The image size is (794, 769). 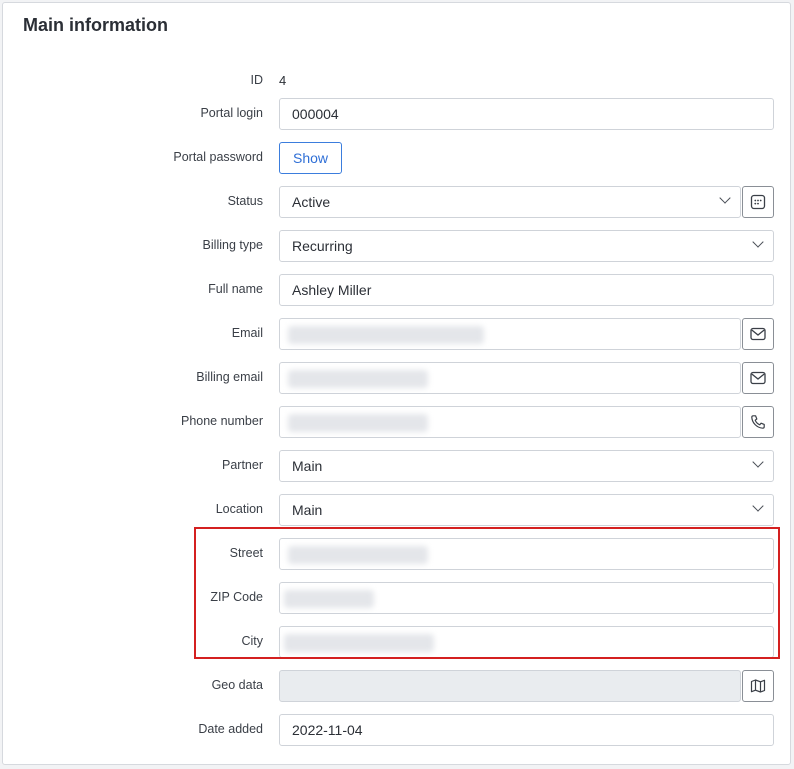 What do you see at coordinates (526, 290) in the screenshot?
I see `full-name-input: Ashley Miller` at bounding box center [526, 290].